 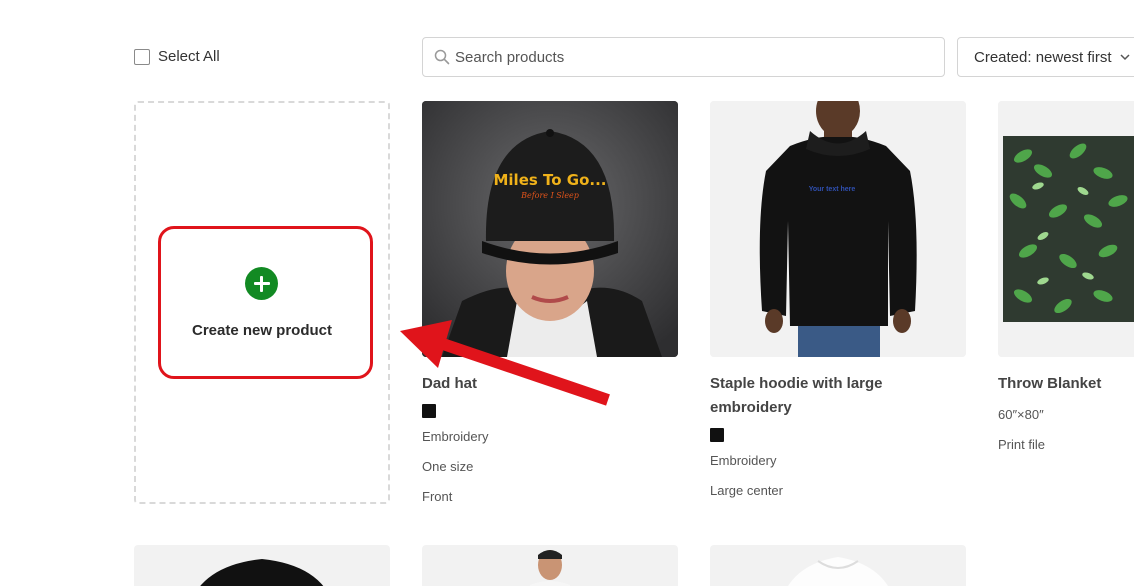 What do you see at coordinates (550, 229) in the screenshot?
I see `product-image: Miles To Go... Before I Sleep` at bounding box center [550, 229].